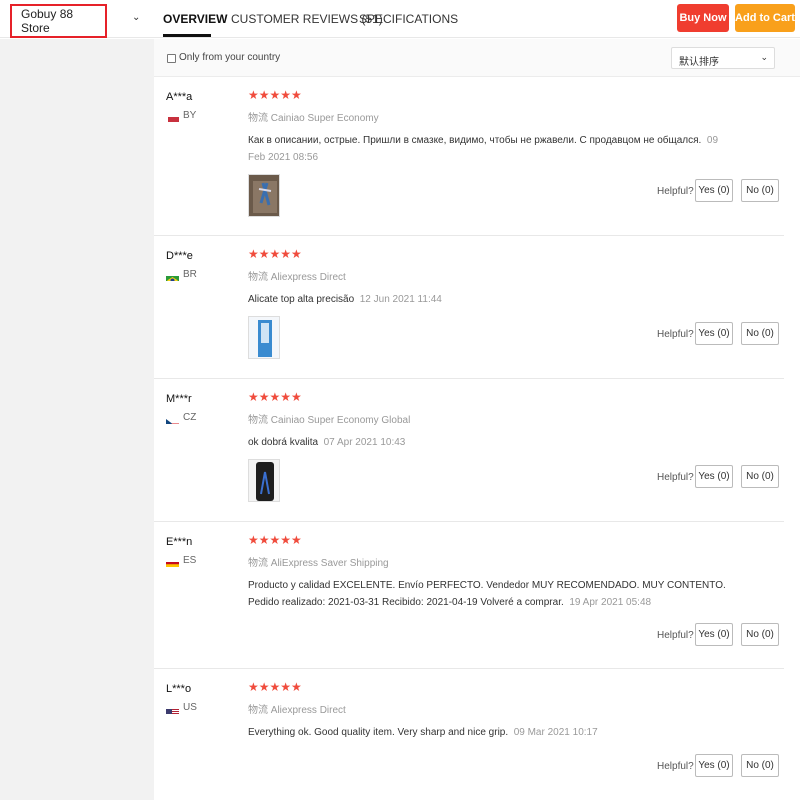  What do you see at coordinates (400, 299) in the screenshot?
I see `review-date: 12 Jun 2021 11:44` at bounding box center [400, 299].